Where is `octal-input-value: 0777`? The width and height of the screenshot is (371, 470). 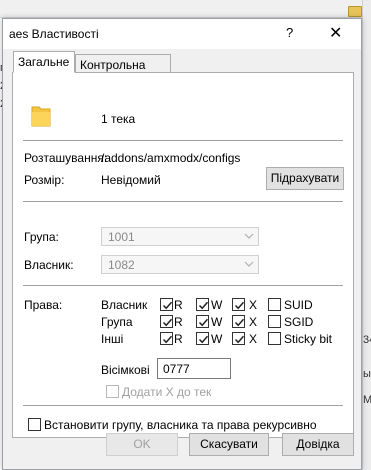
octal-input-value: 0777 is located at coordinates (176, 369).